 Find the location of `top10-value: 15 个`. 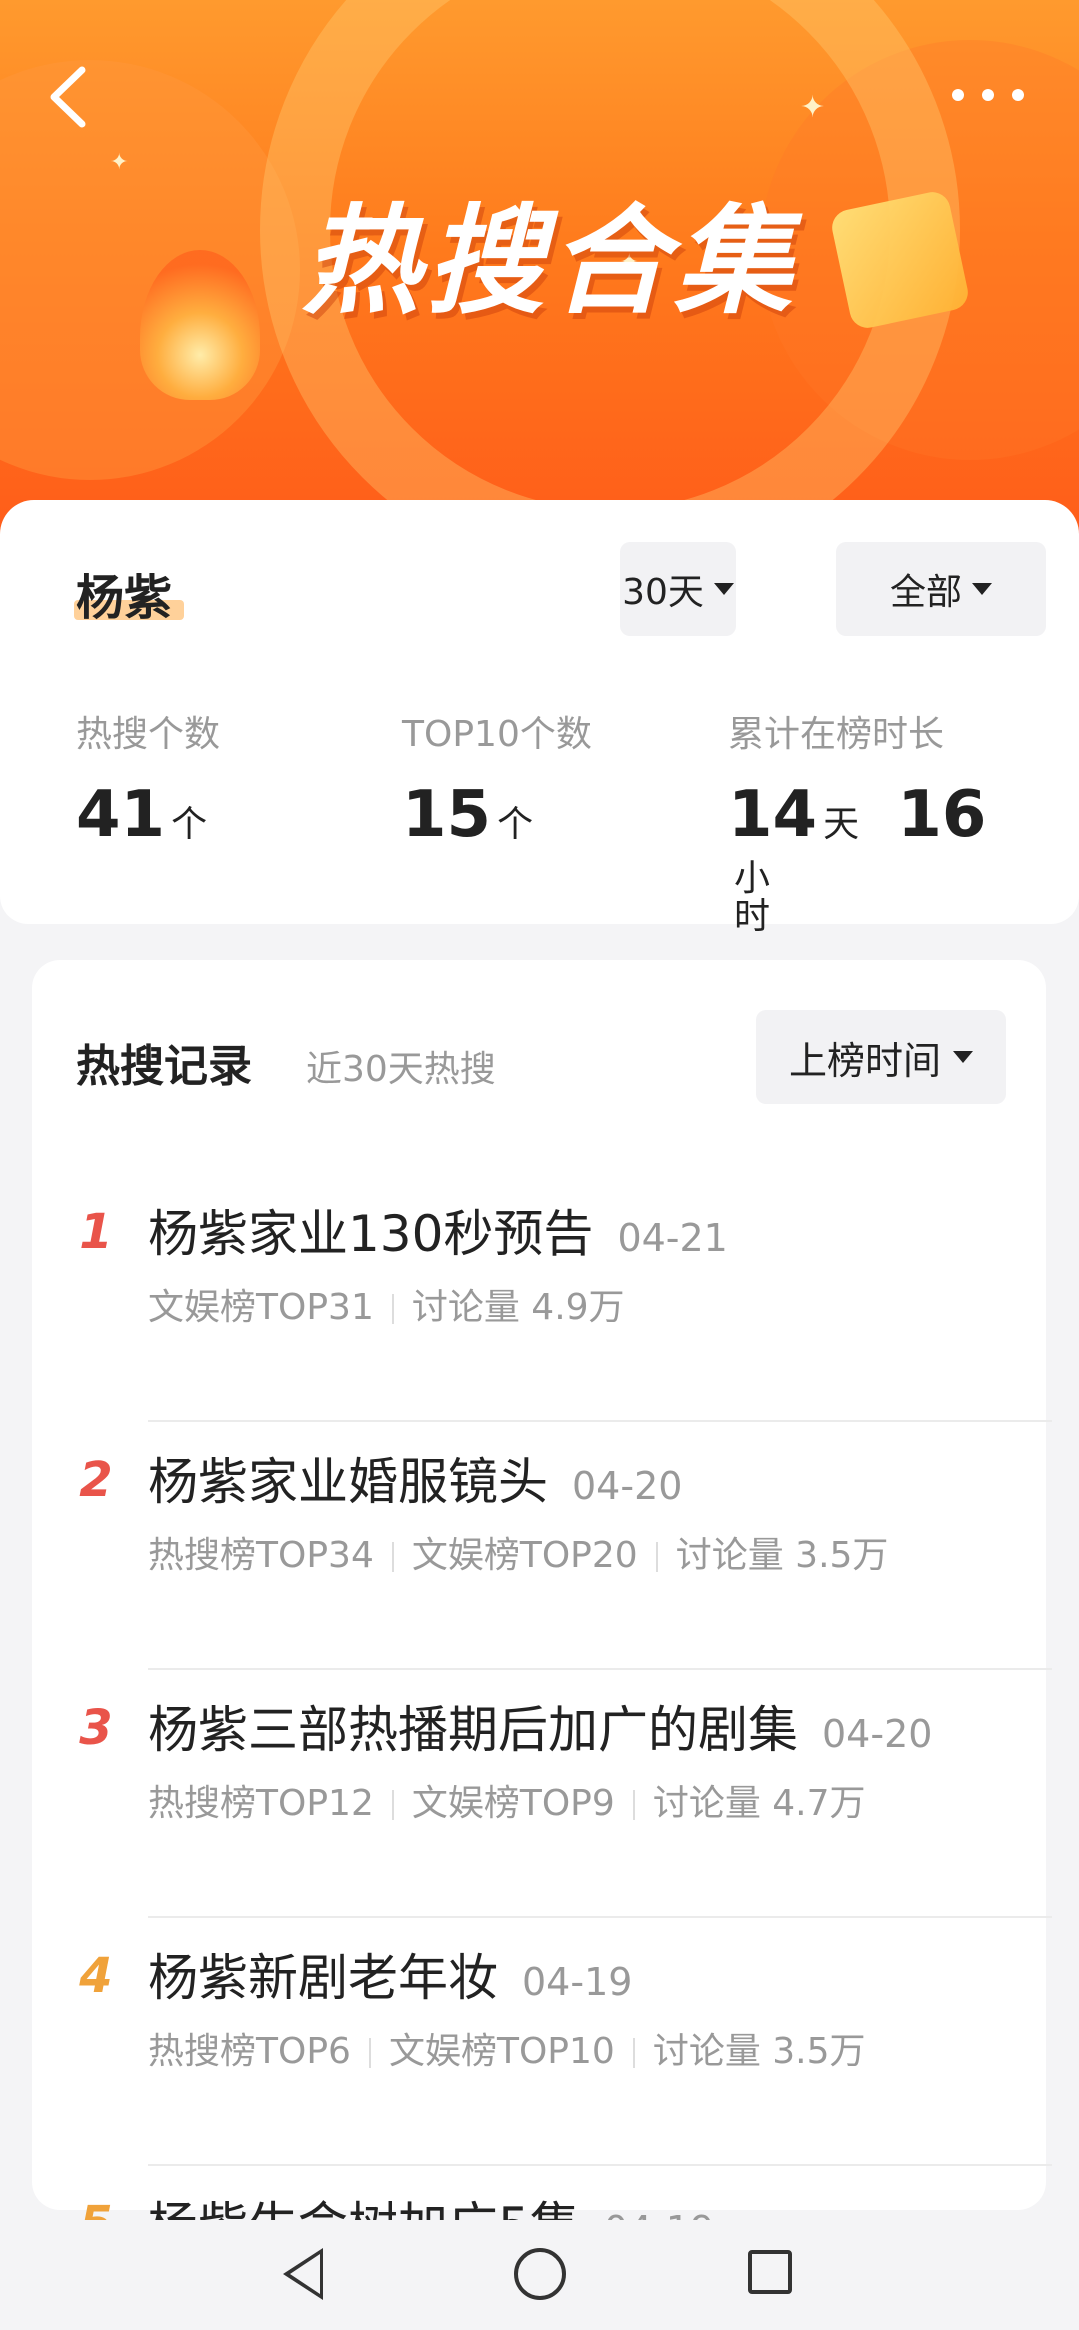

top10-value: 15 个 is located at coordinates (467, 815).